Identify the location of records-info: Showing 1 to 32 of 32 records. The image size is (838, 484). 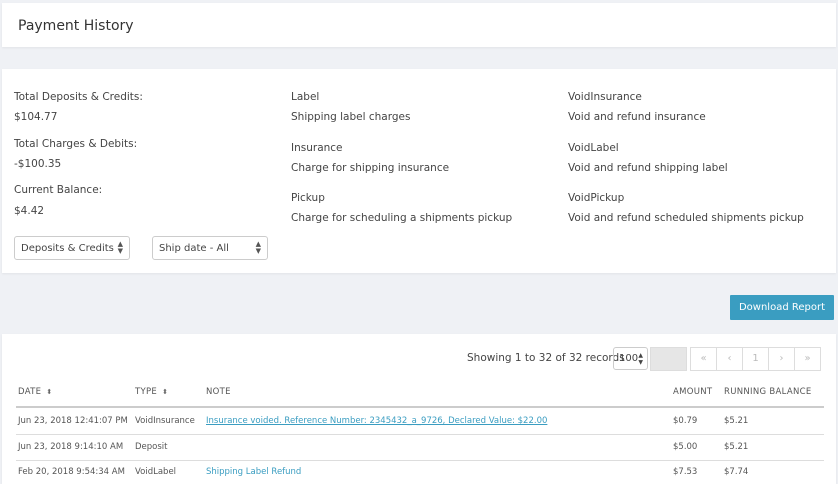
(546, 358).